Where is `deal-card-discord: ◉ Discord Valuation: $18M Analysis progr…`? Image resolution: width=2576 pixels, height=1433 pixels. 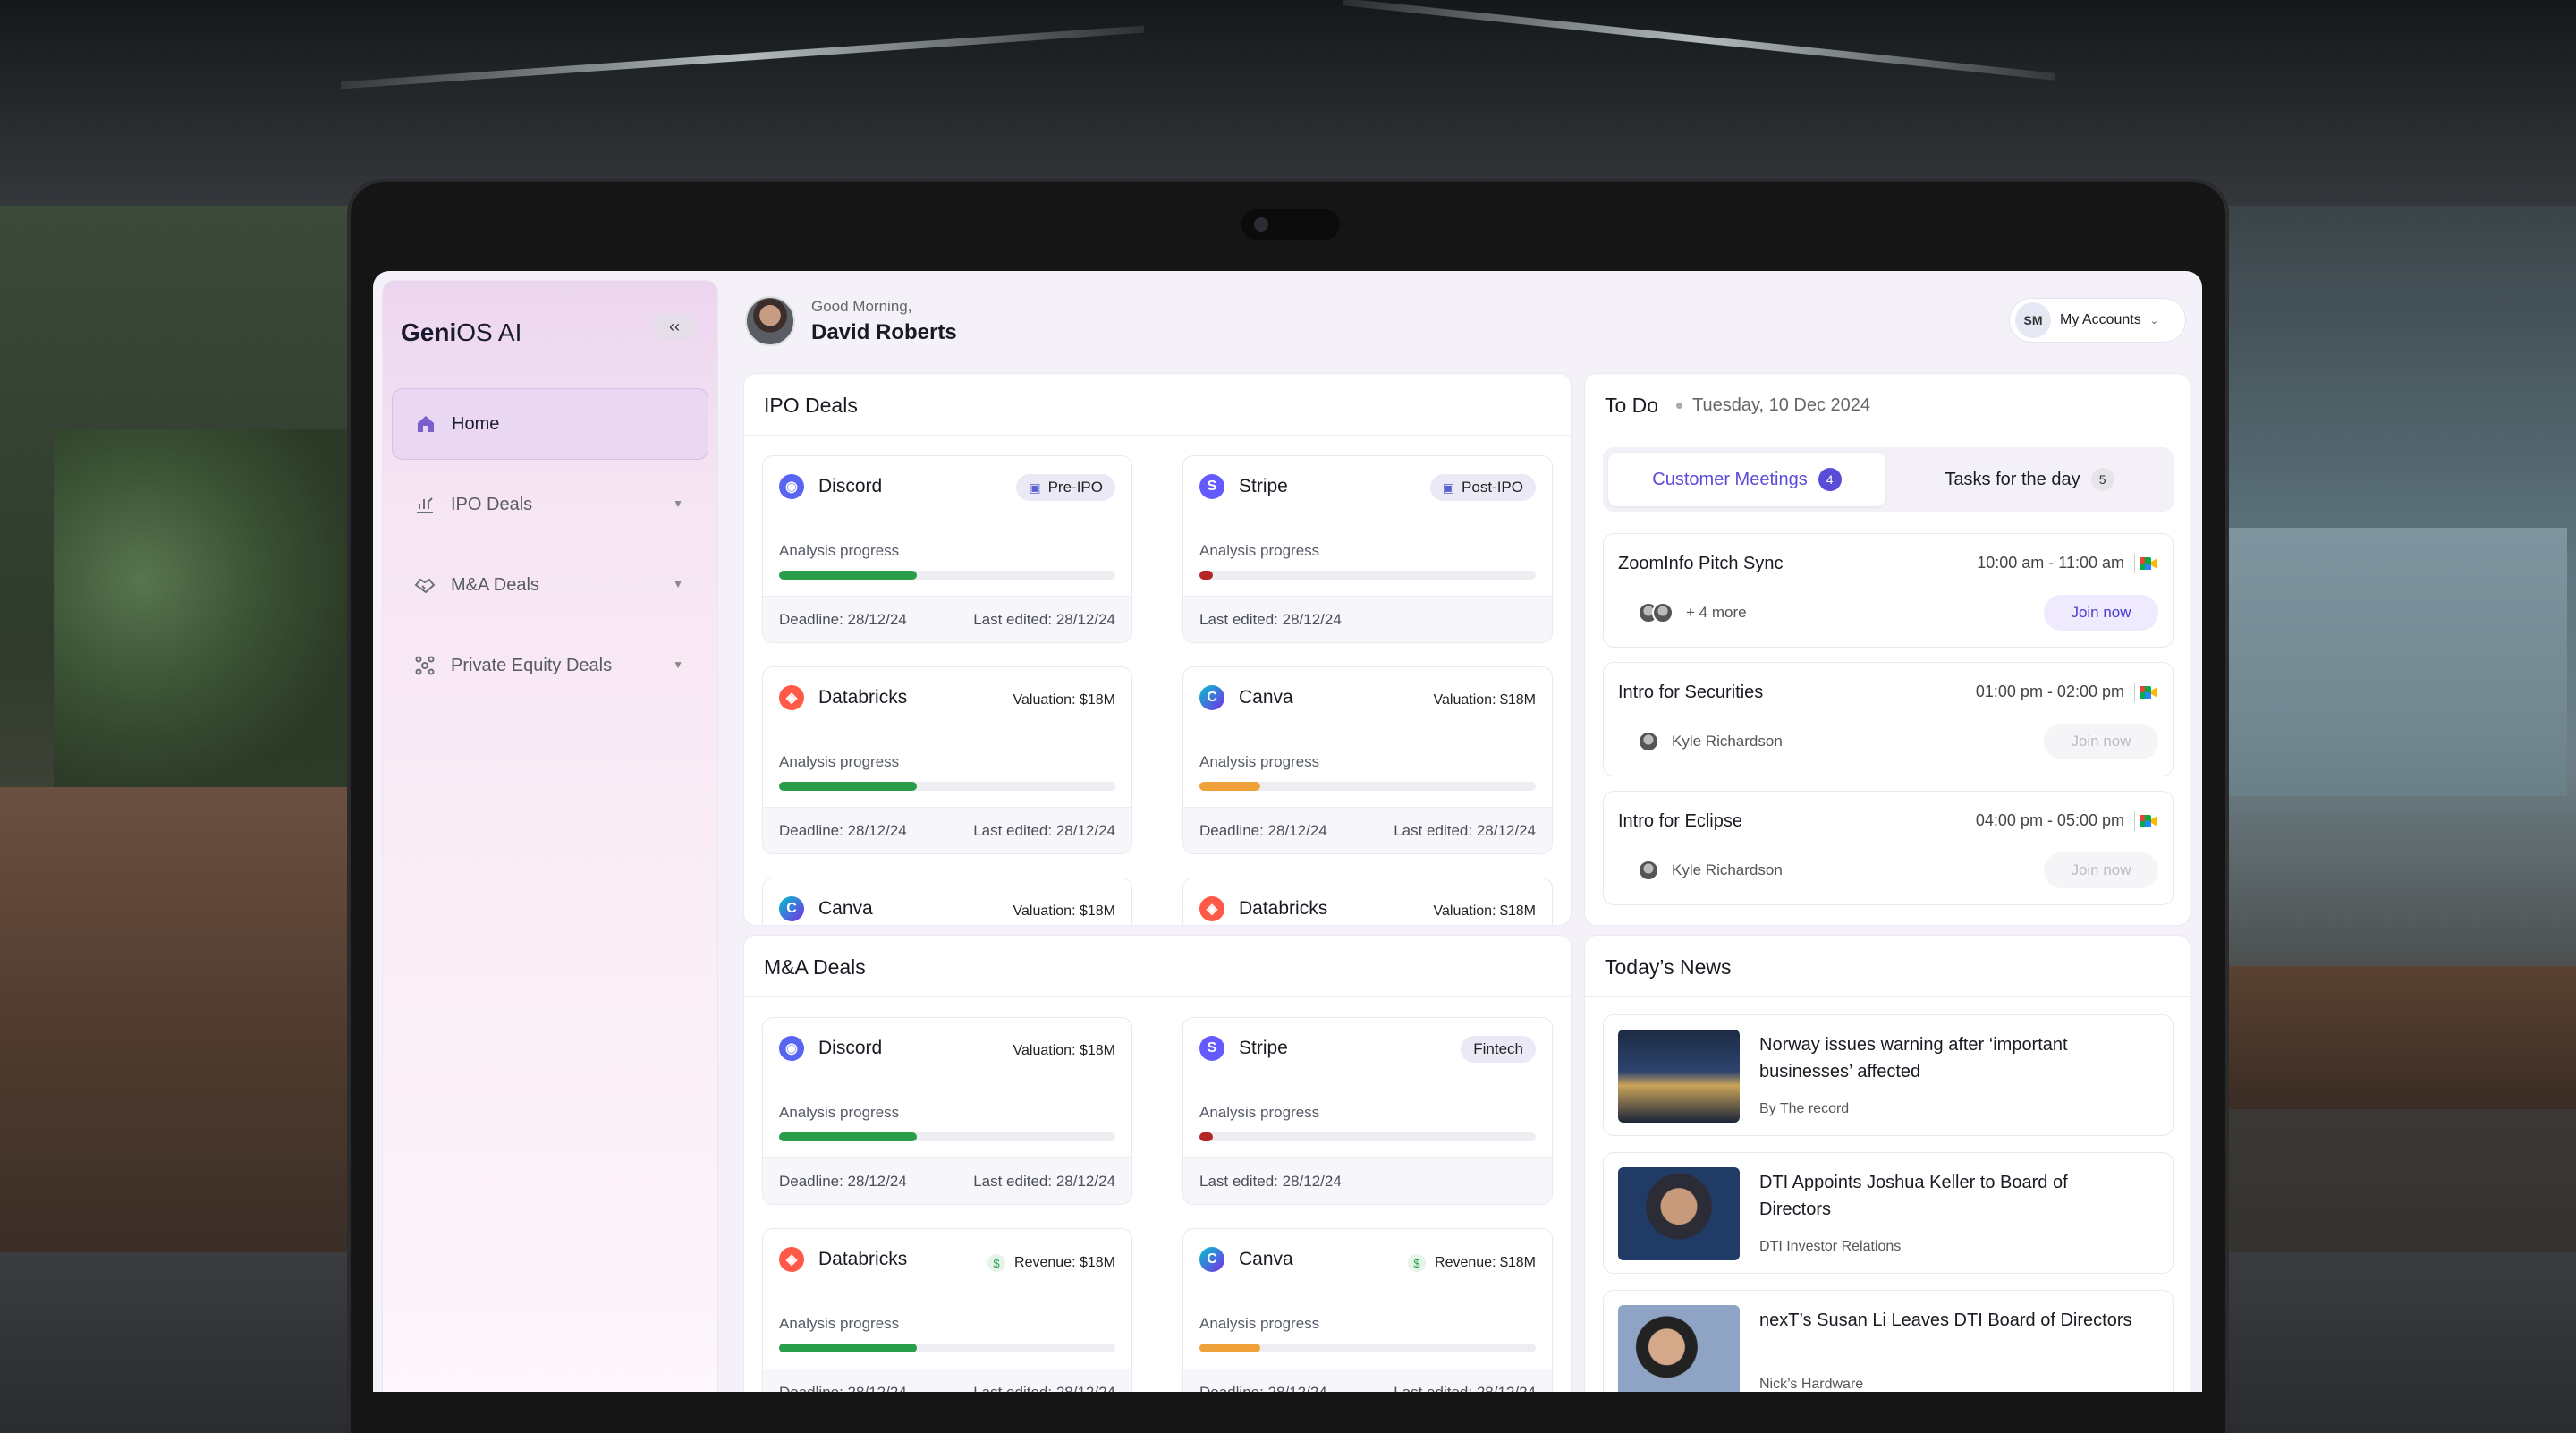 deal-card-discord: ◉ Discord Valuation: $18M Analysis progr… is located at coordinates (947, 1111).